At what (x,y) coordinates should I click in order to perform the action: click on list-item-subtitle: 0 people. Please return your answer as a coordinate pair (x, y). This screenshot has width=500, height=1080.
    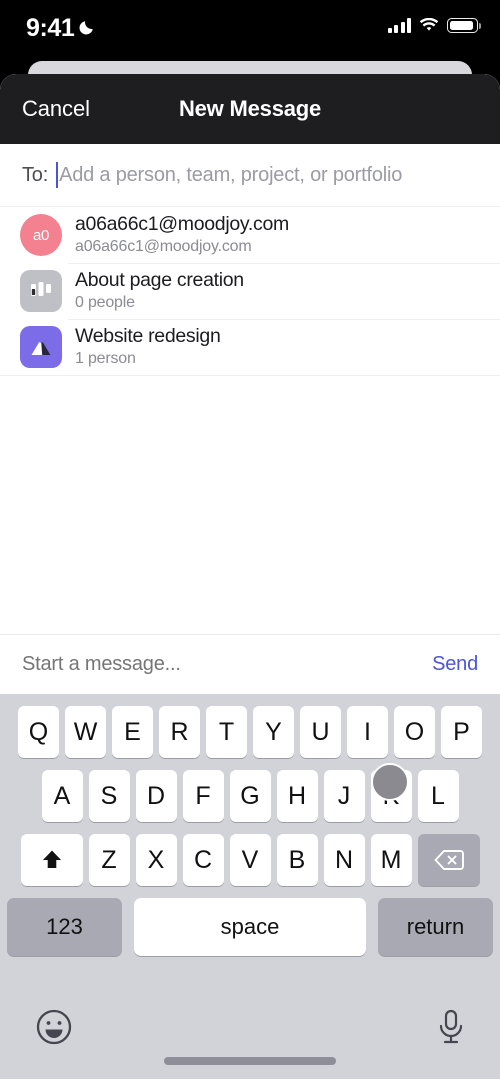
    Looking at the image, I should click on (105, 302).